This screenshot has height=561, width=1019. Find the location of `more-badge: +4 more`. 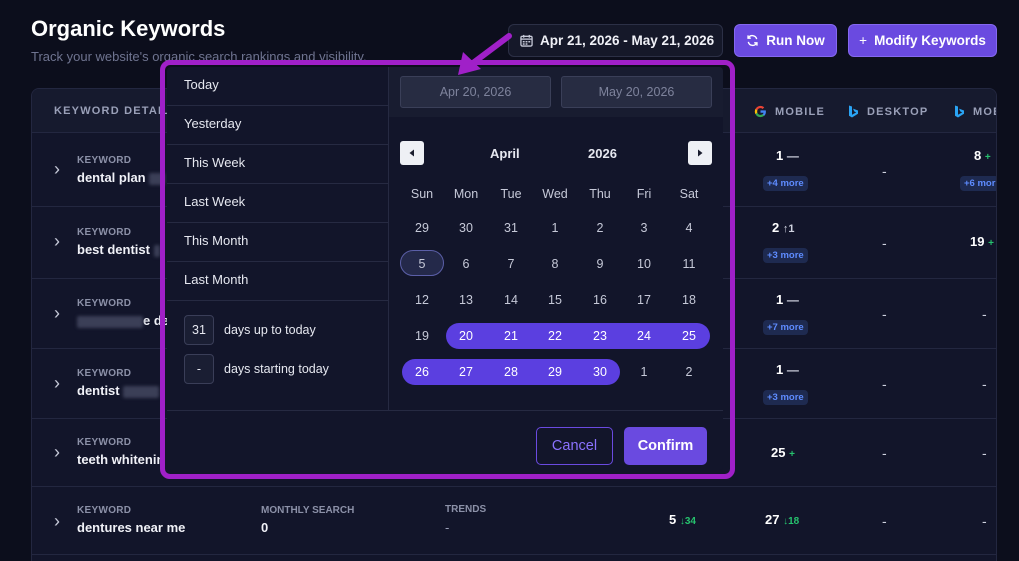

more-badge: +4 more is located at coordinates (785, 183).